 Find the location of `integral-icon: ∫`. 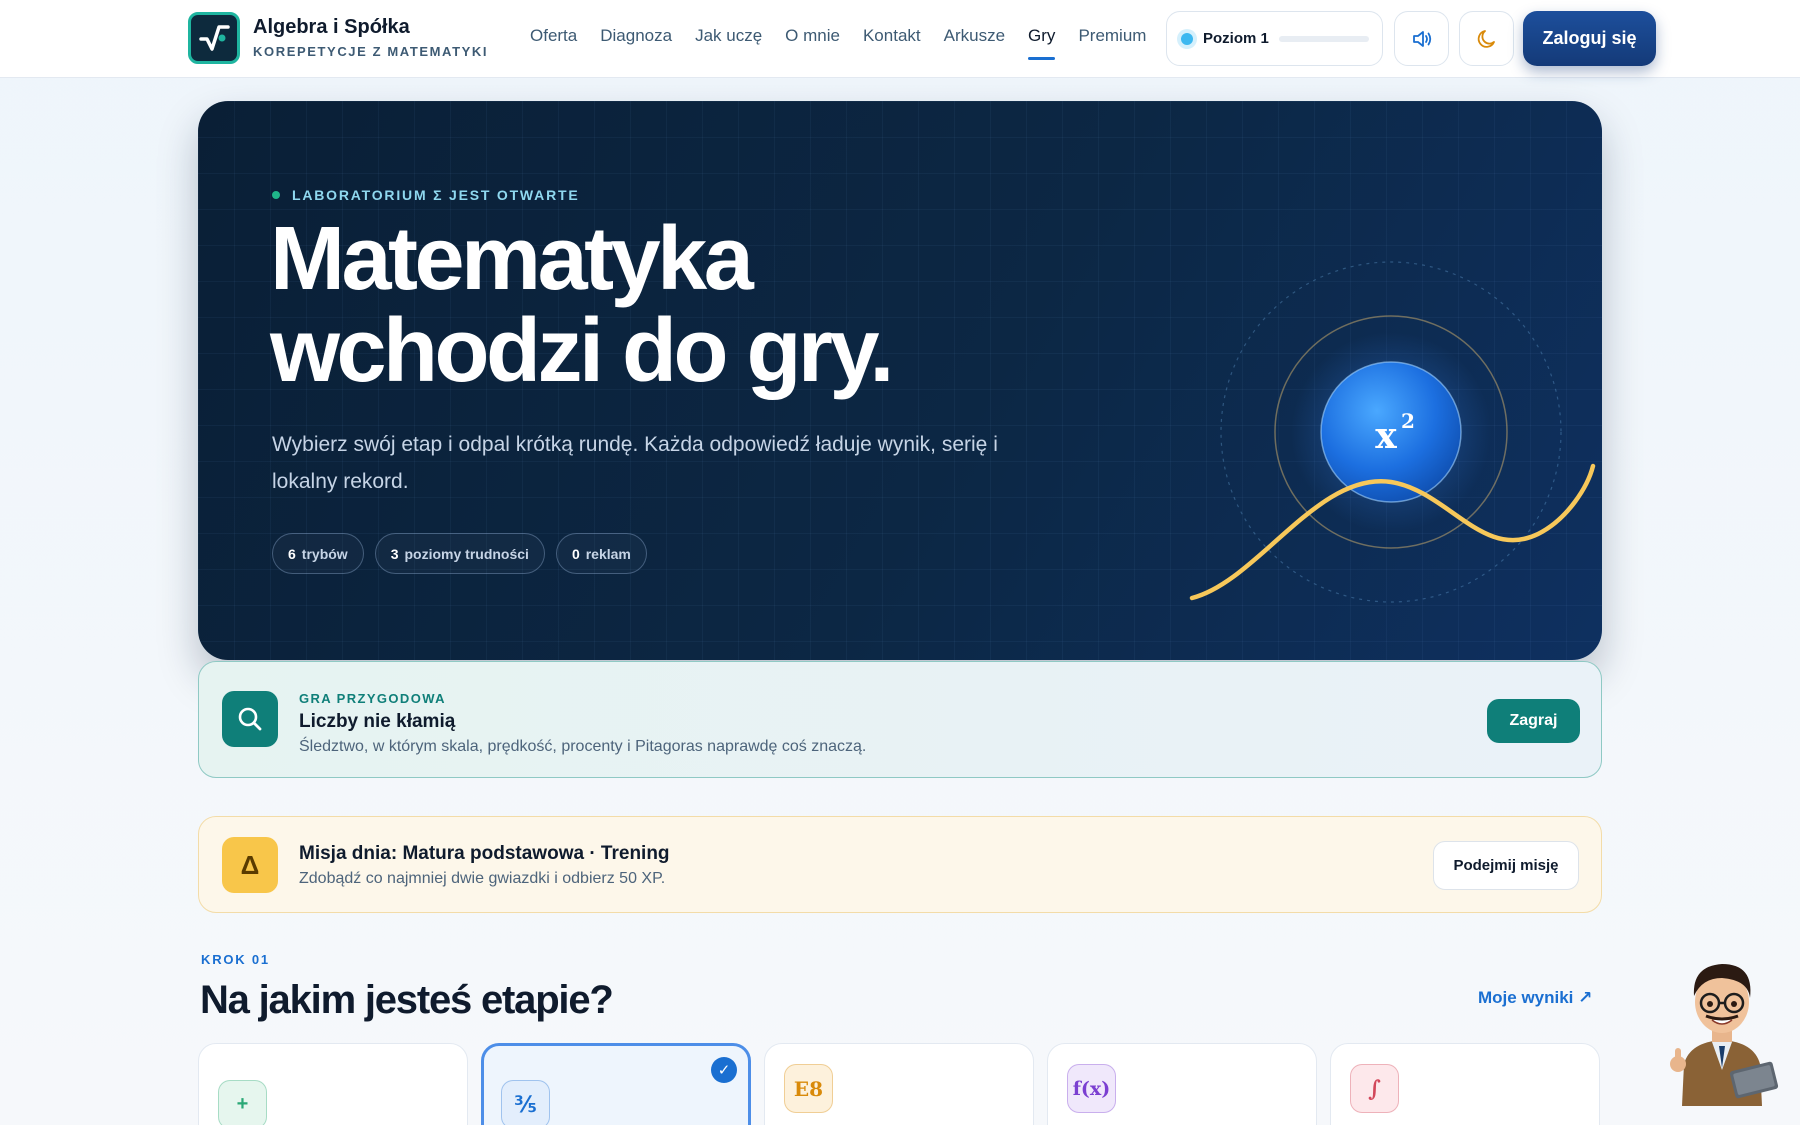

integral-icon: ∫ is located at coordinates (1374, 1088).